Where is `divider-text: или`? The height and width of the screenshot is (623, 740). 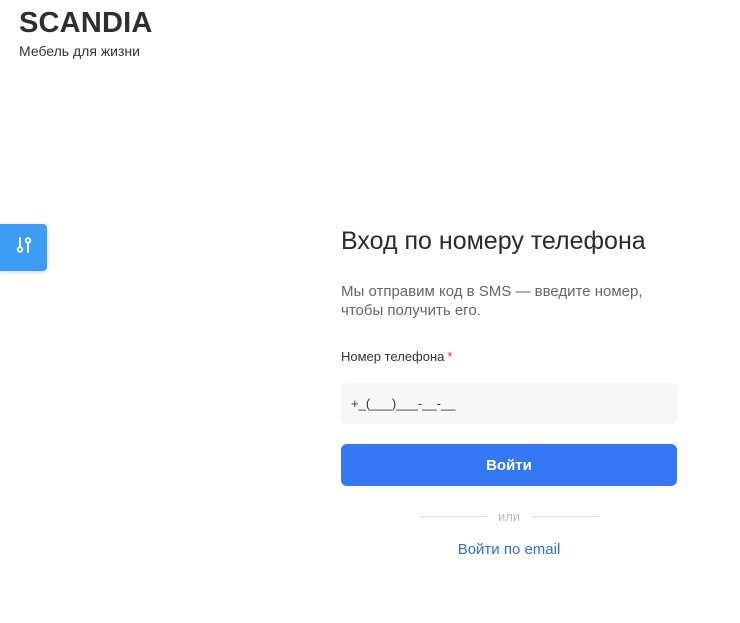
divider-text: или is located at coordinates (509, 516).